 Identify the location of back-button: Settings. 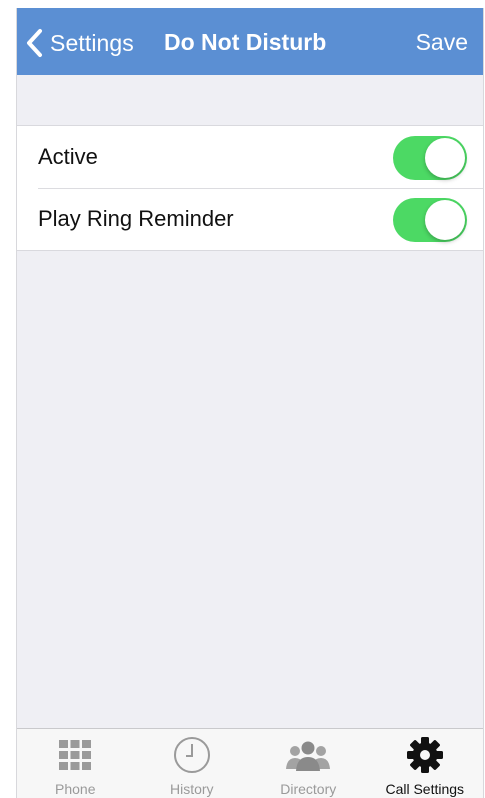
(79, 43).